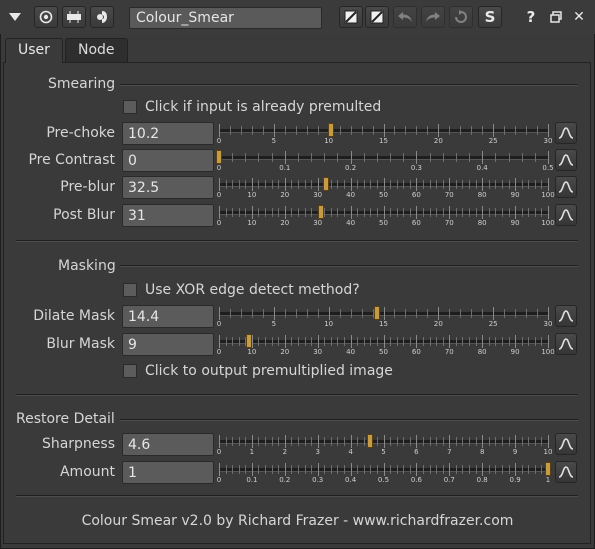 This screenshot has width=595, height=549. What do you see at coordinates (320, 212) in the screenshot?
I see `post-blur-slider-handle` at bounding box center [320, 212].